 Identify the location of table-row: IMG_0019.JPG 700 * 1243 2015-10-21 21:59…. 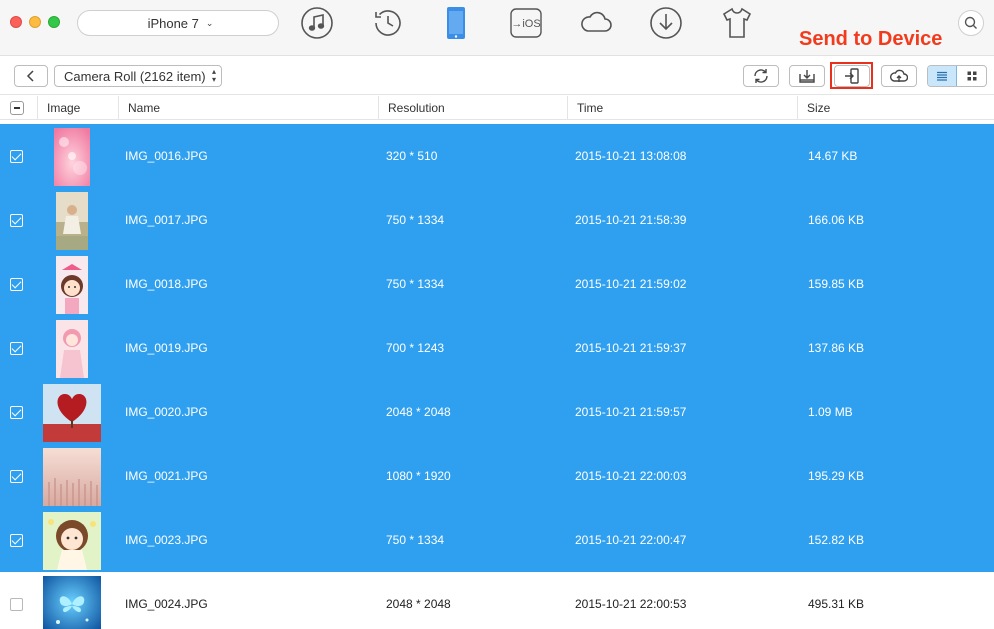
(497, 348).